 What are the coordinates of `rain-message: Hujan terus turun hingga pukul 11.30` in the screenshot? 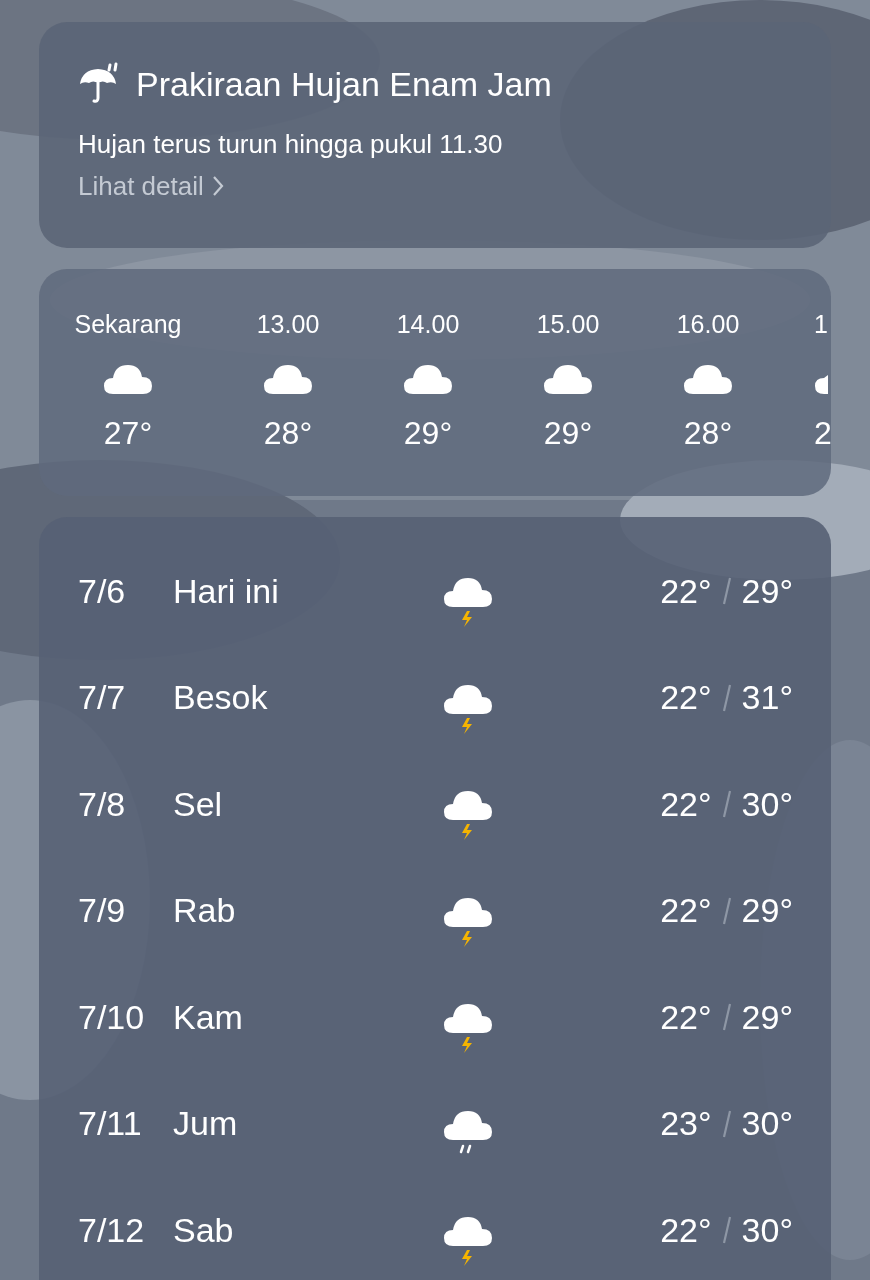 It's located at (291, 144).